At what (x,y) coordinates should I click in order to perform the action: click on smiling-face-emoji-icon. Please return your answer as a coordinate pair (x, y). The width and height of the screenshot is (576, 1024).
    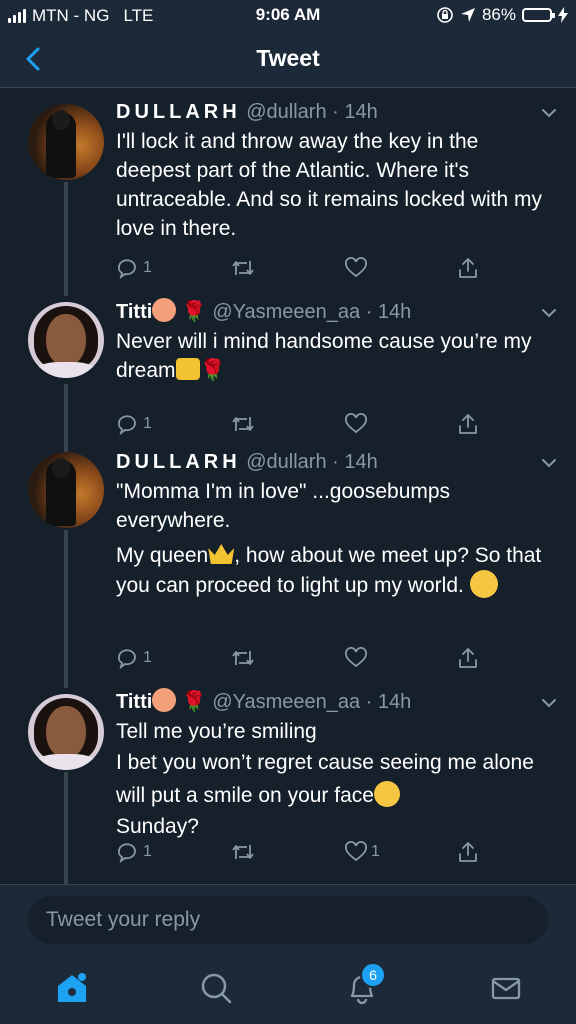
    Looking at the image, I should click on (386, 794).